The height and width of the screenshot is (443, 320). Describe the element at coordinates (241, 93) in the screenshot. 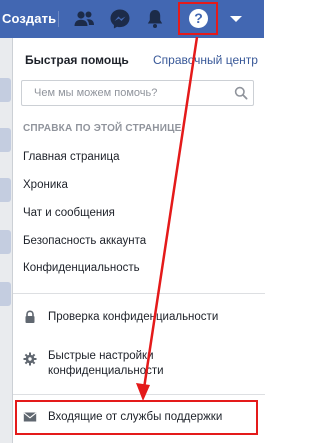

I see `search-icon` at that location.